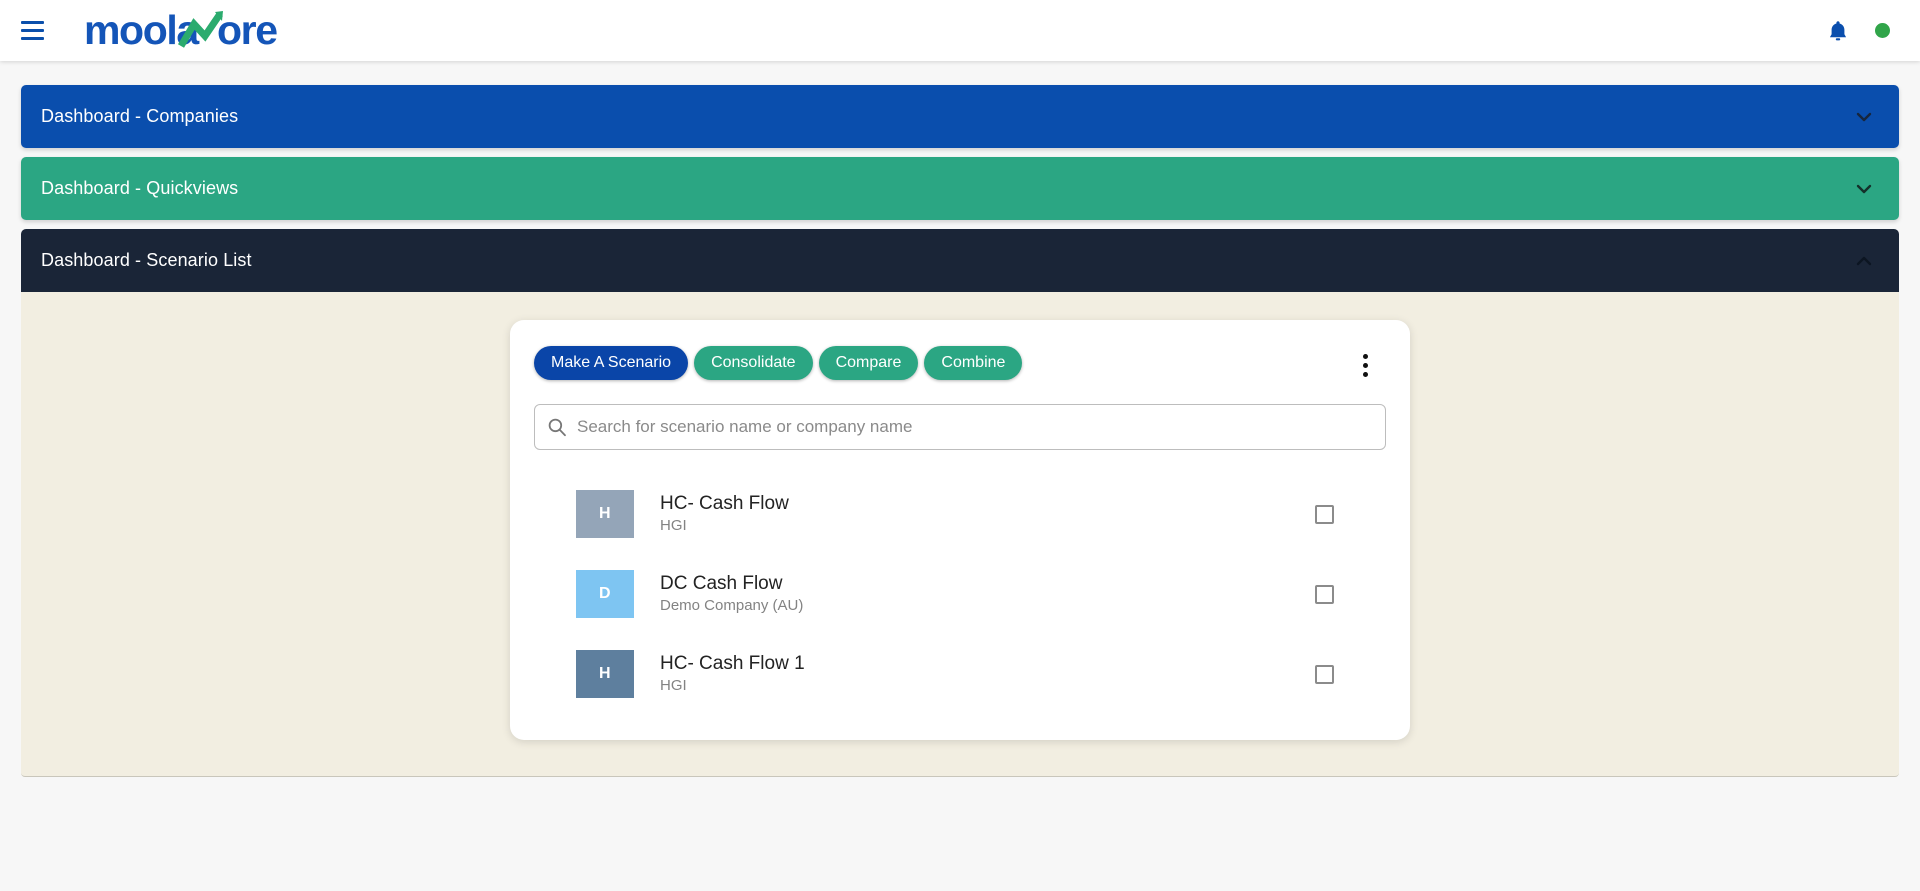 This screenshot has height=891, width=1920. I want to click on scenario-search-row, so click(960, 427).